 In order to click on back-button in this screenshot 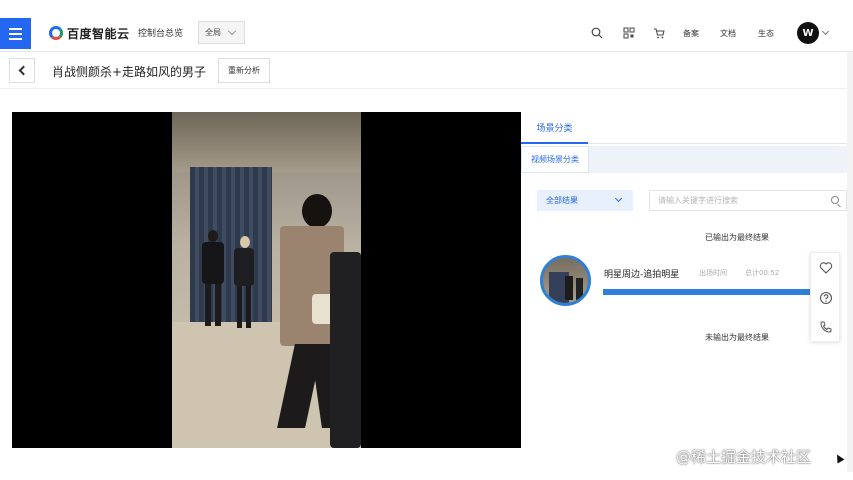, I will do `click(22, 70)`.